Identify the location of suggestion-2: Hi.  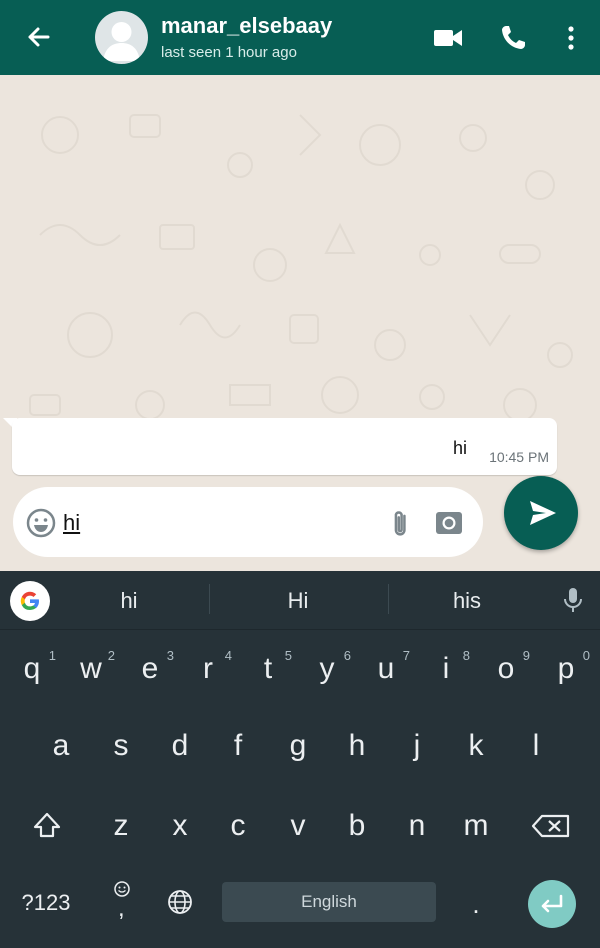
(298, 601).